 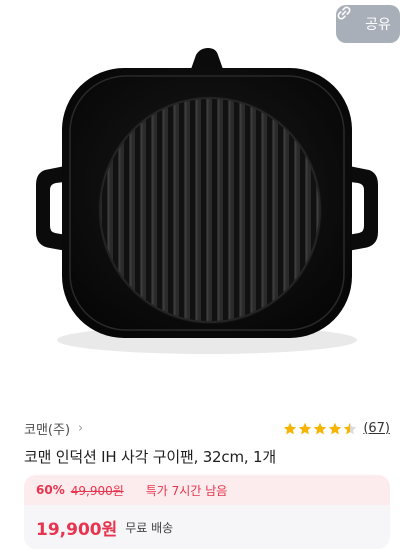 I want to click on share-button: 공유, so click(x=368, y=24).